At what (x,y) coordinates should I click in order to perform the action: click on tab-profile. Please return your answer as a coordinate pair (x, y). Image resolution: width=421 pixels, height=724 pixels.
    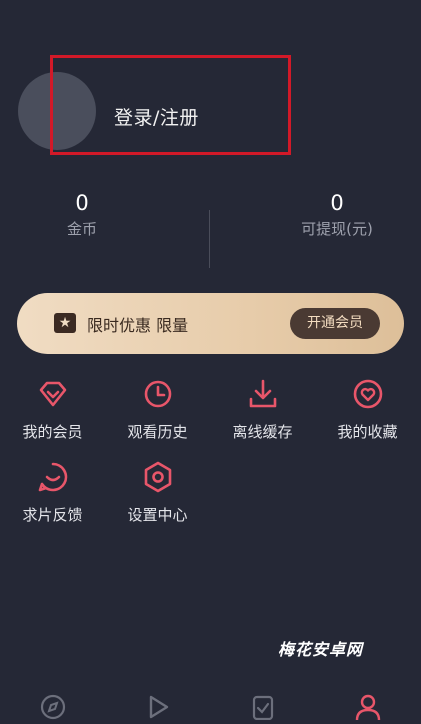
    Looking at the image, I should click on (368, 706).